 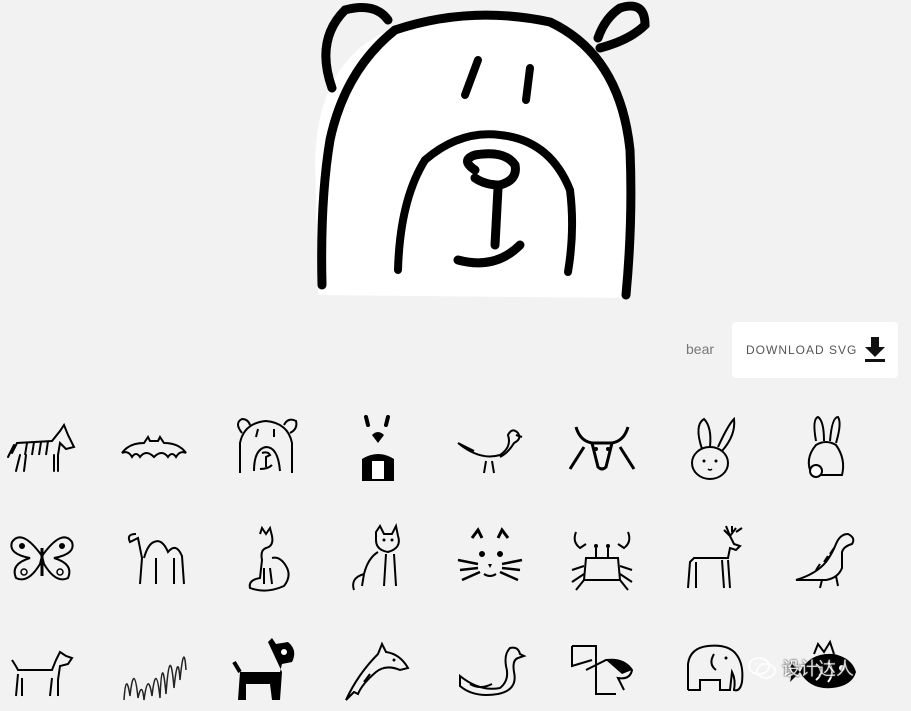 I want to click on cat-face-icon, so click(x=490, y=554).